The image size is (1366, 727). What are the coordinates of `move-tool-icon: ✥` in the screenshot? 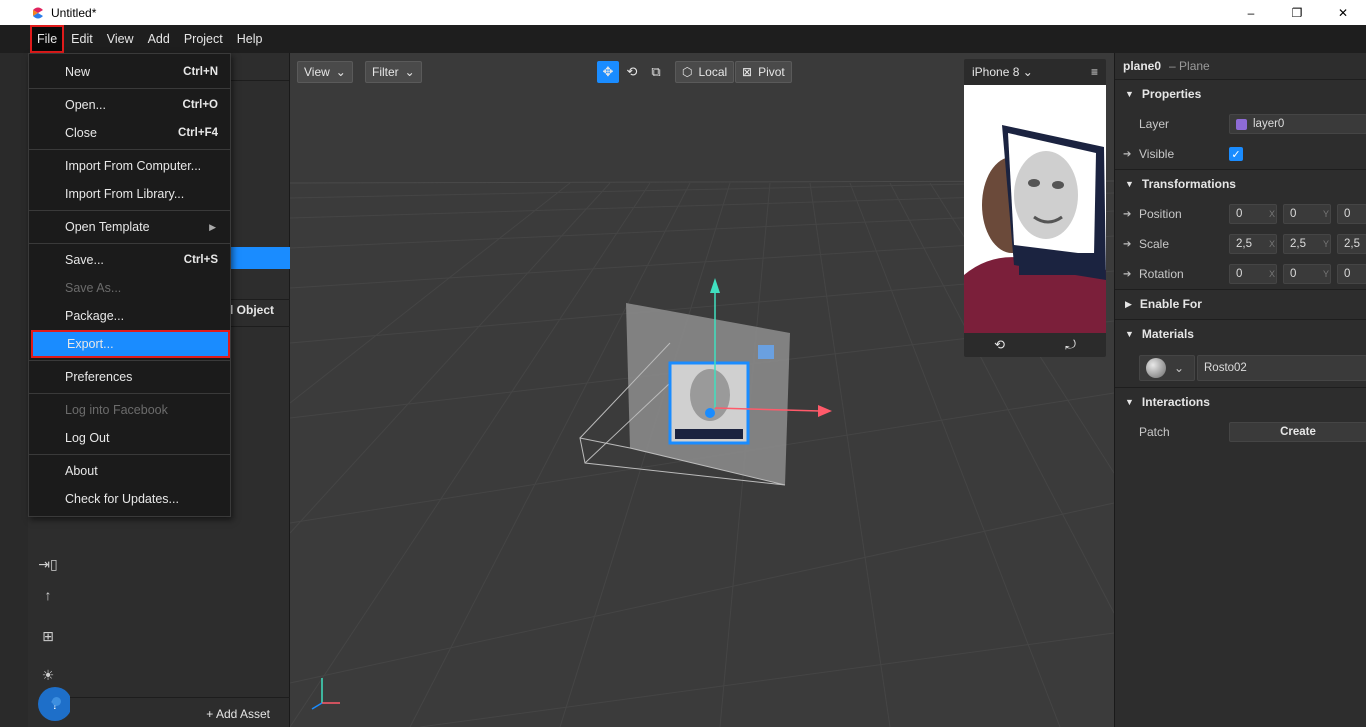 It's located at (608, 72).